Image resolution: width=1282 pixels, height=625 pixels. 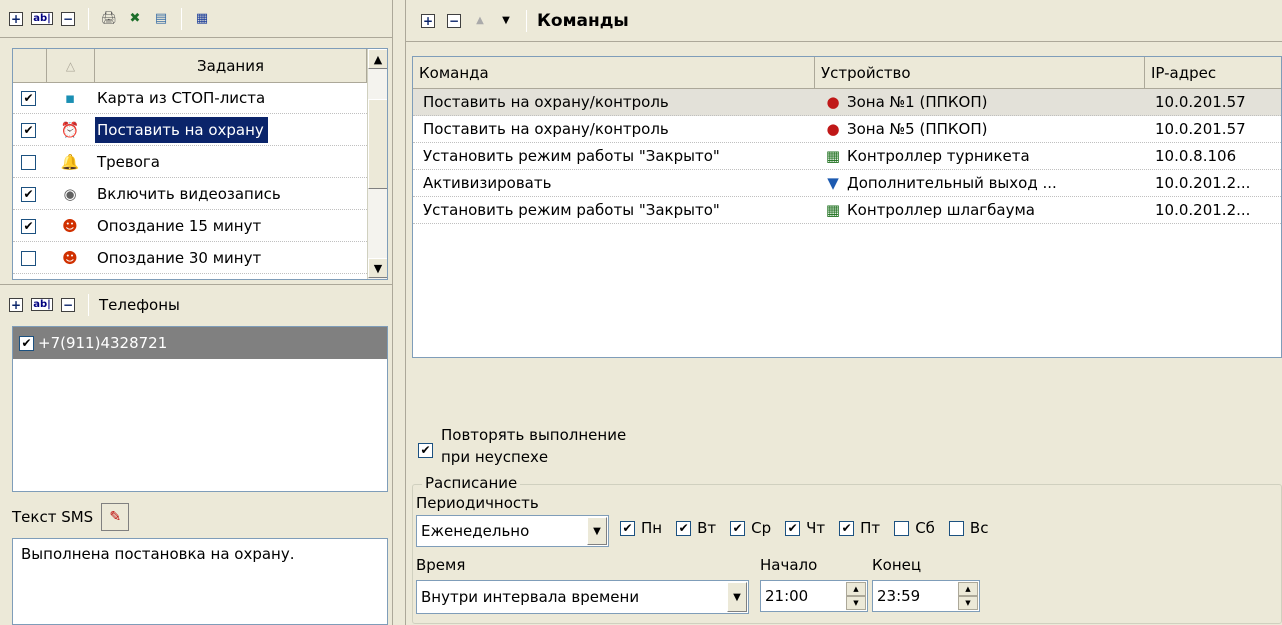 I want to click on arrow-up-icon: ▲, so click(x=480, y=20).